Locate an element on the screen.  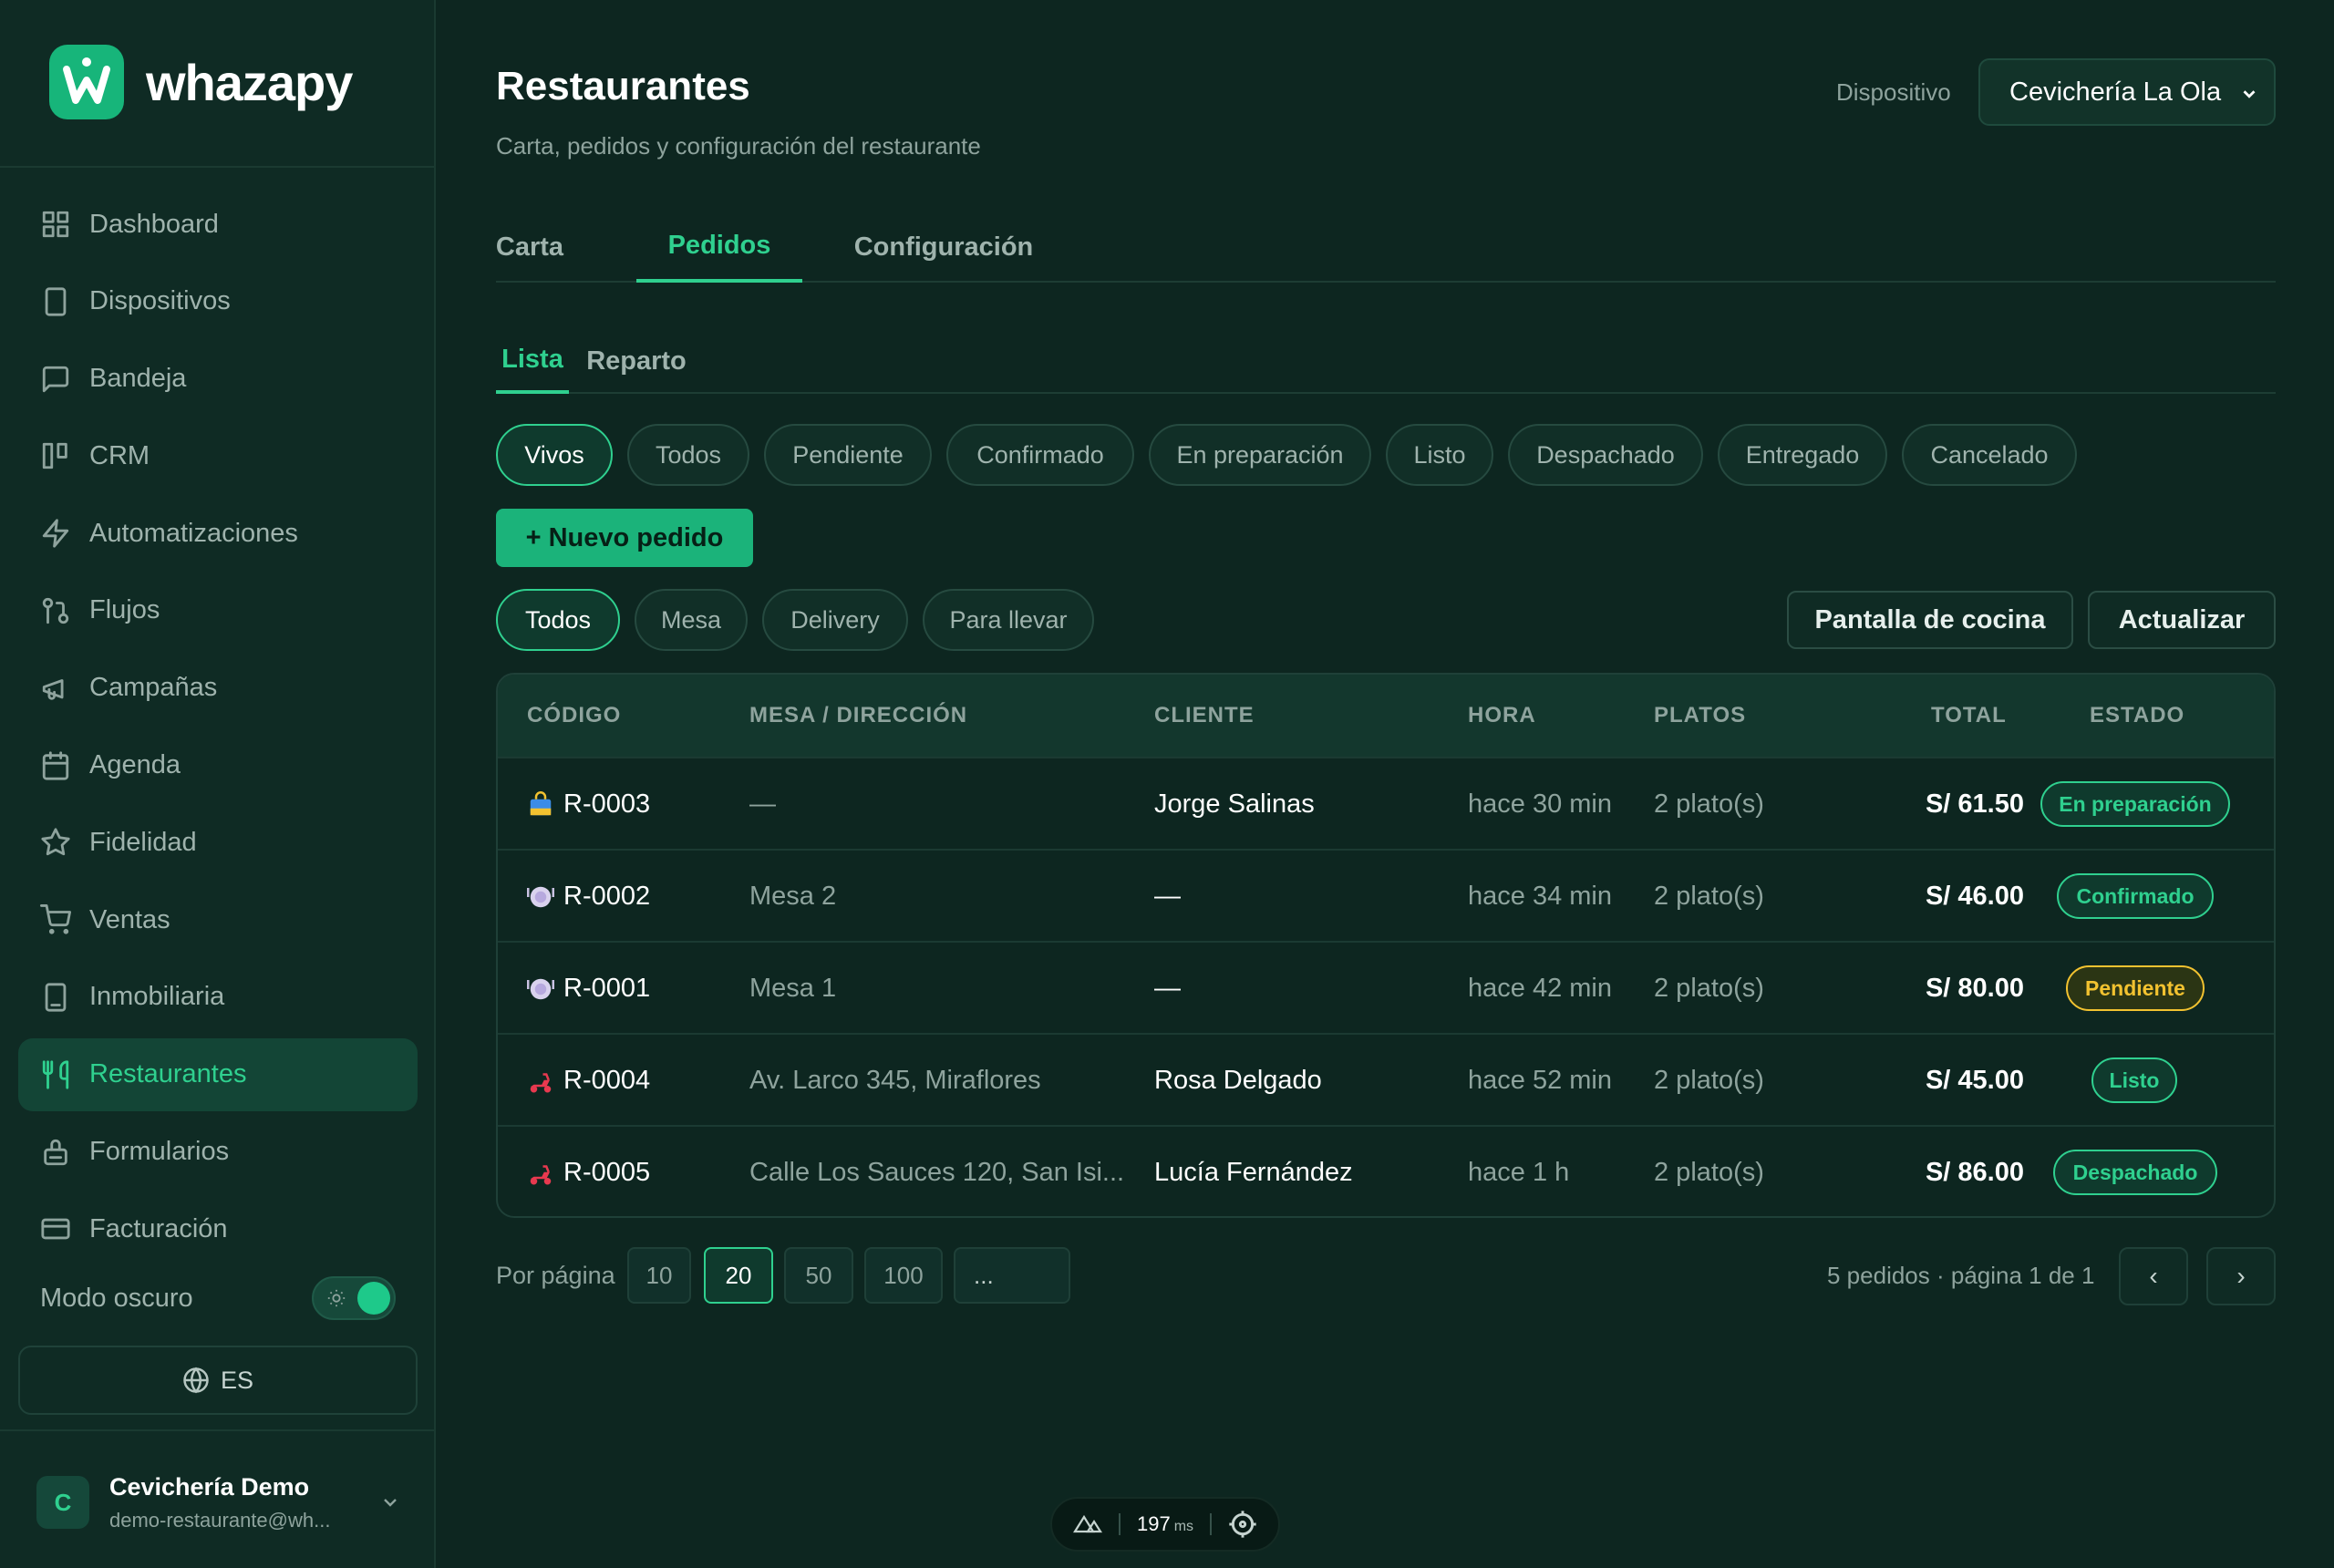
per-page-20: 20 is located at coordinates (738, 1275).